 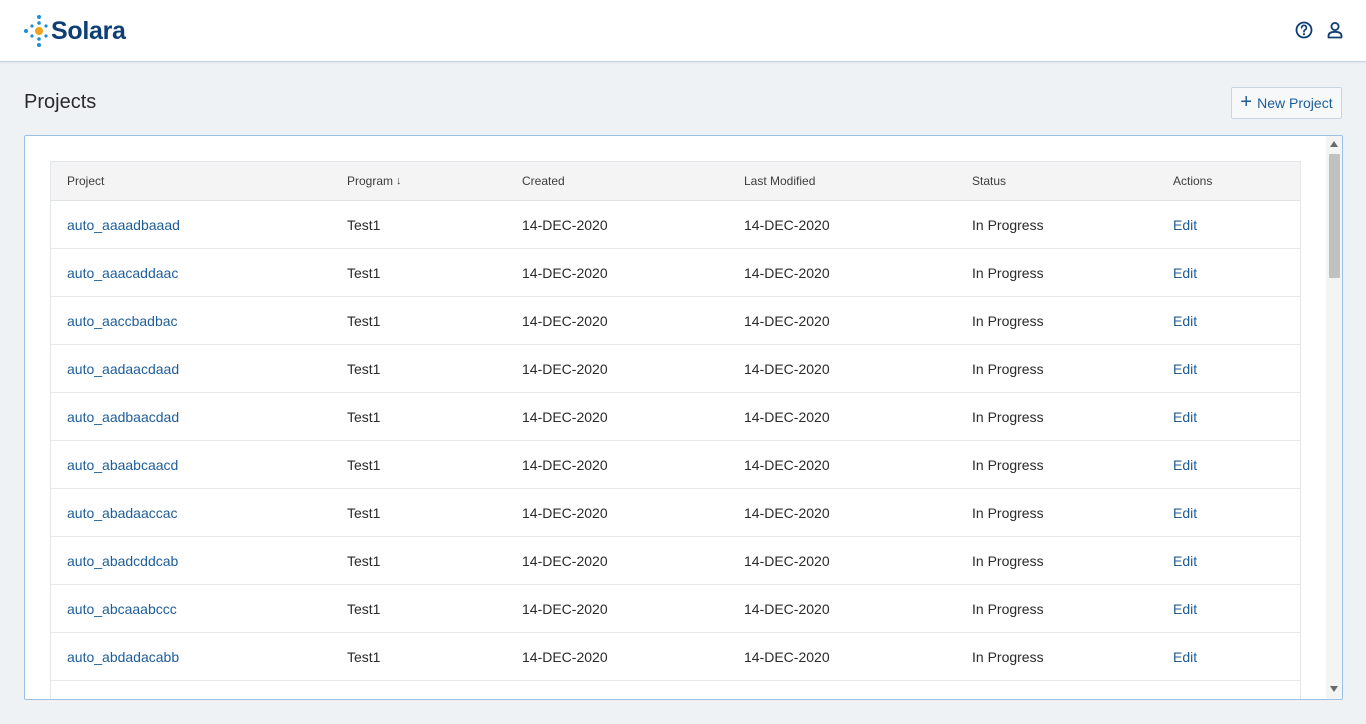 I want to click on help-circle-icon, so click(x=1304, y=30).